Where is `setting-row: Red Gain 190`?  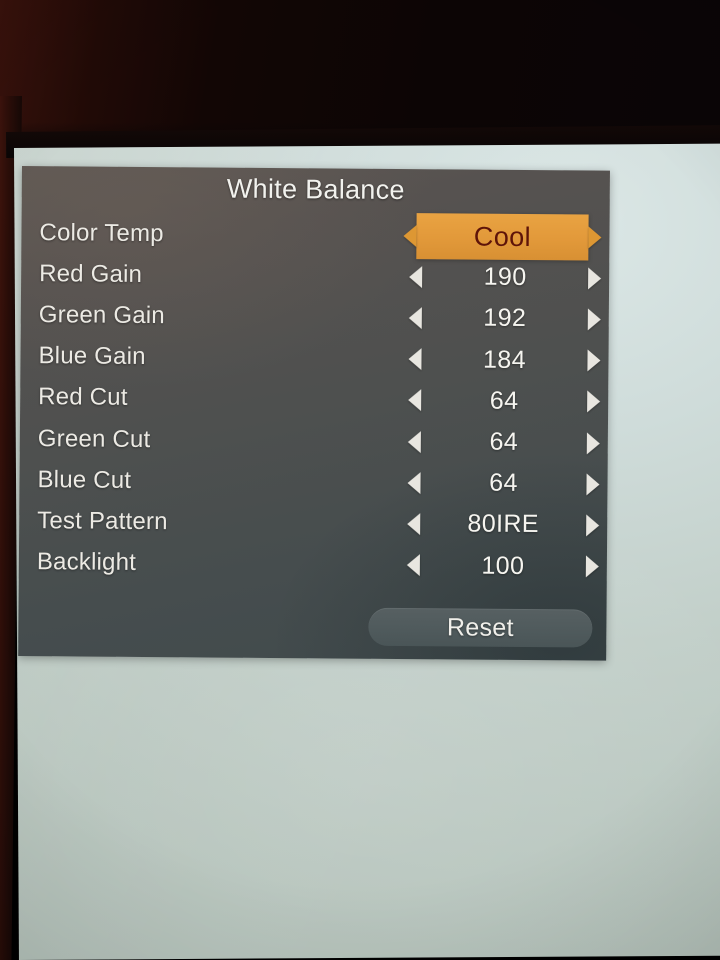 setting-row: Red Gain 190 is located at coordinates (315, 276).